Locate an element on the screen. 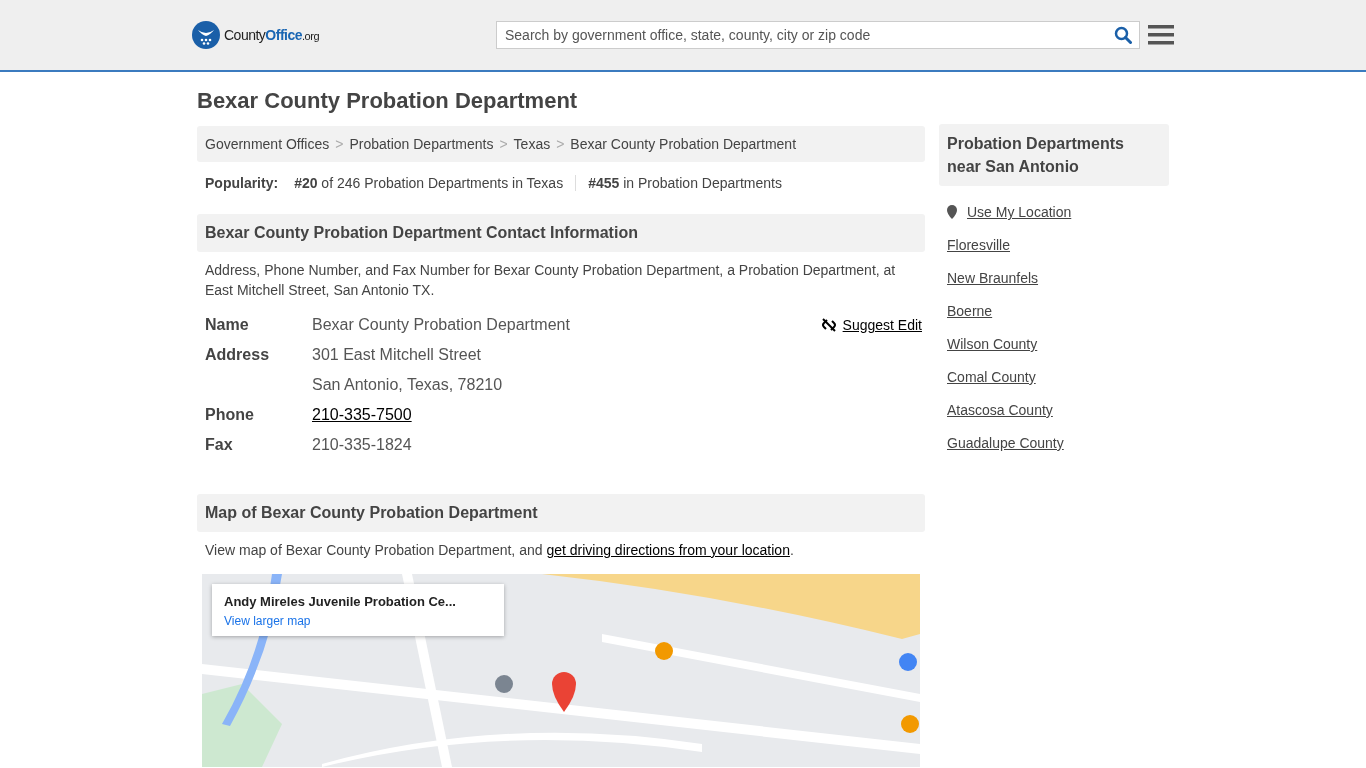 This screenshot has width=1366, height=768. field-value: 210-335-1824 is located at coordinates (362, 445).